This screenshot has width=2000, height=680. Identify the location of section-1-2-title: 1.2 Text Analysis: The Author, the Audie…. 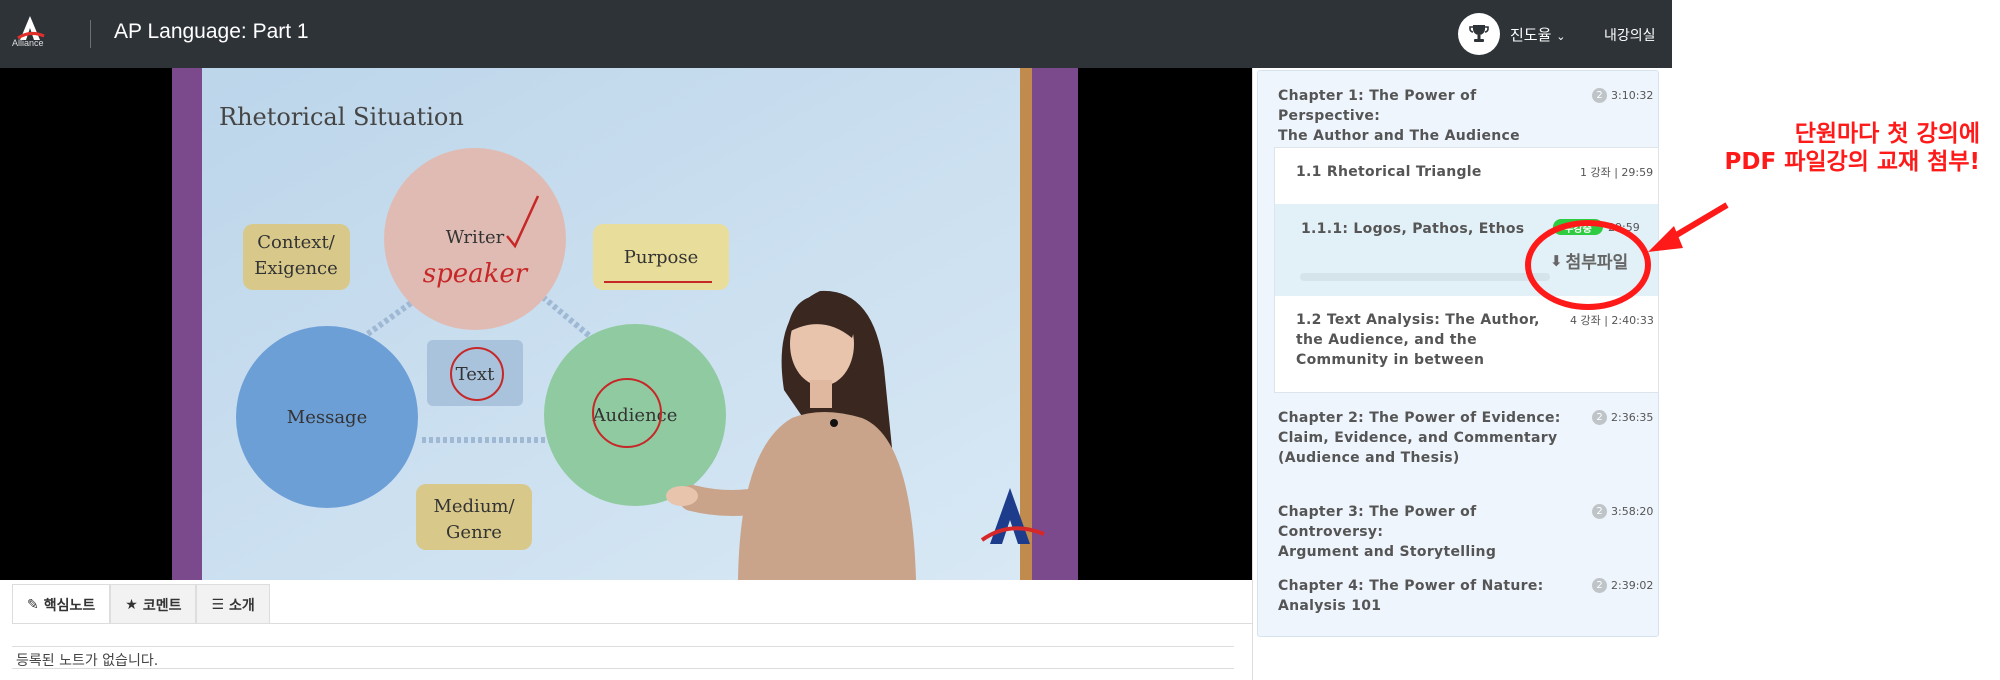
(1421, 340).